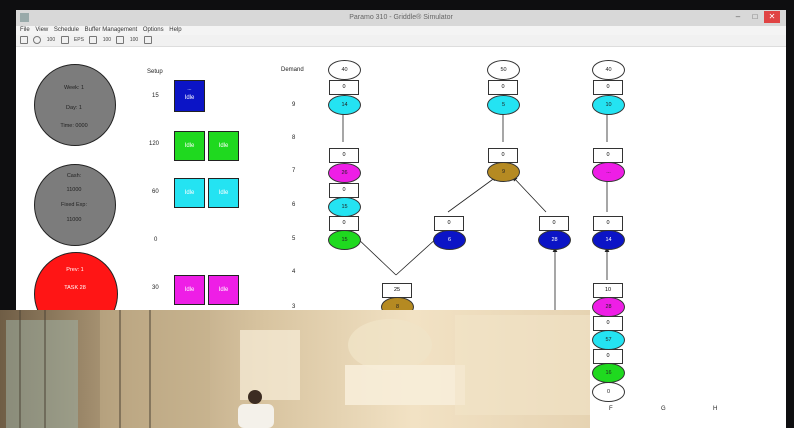 Image resolution: width=794 pixels, height=428 pixels. What do you see at coordinates (175, 30) in the screenshot?
I see `menu-help: Help` at bounding box center [175, 30].